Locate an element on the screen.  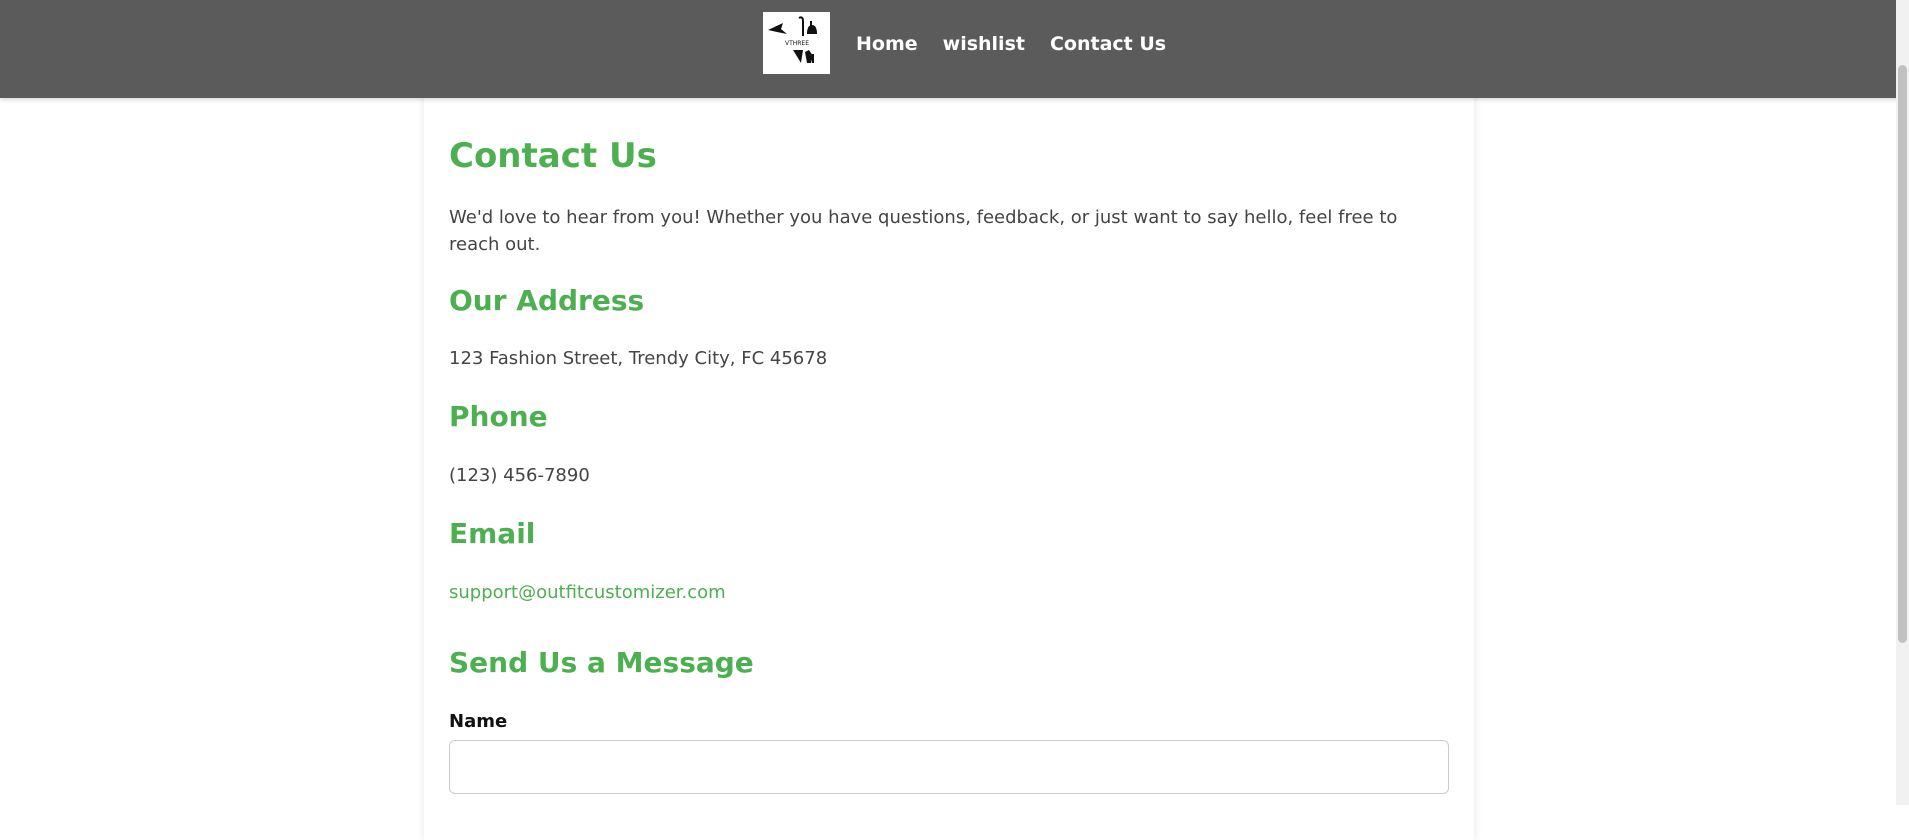
top-navbar: VTHREE Home wishlist Contact Us is located at coordinates (954, 49).